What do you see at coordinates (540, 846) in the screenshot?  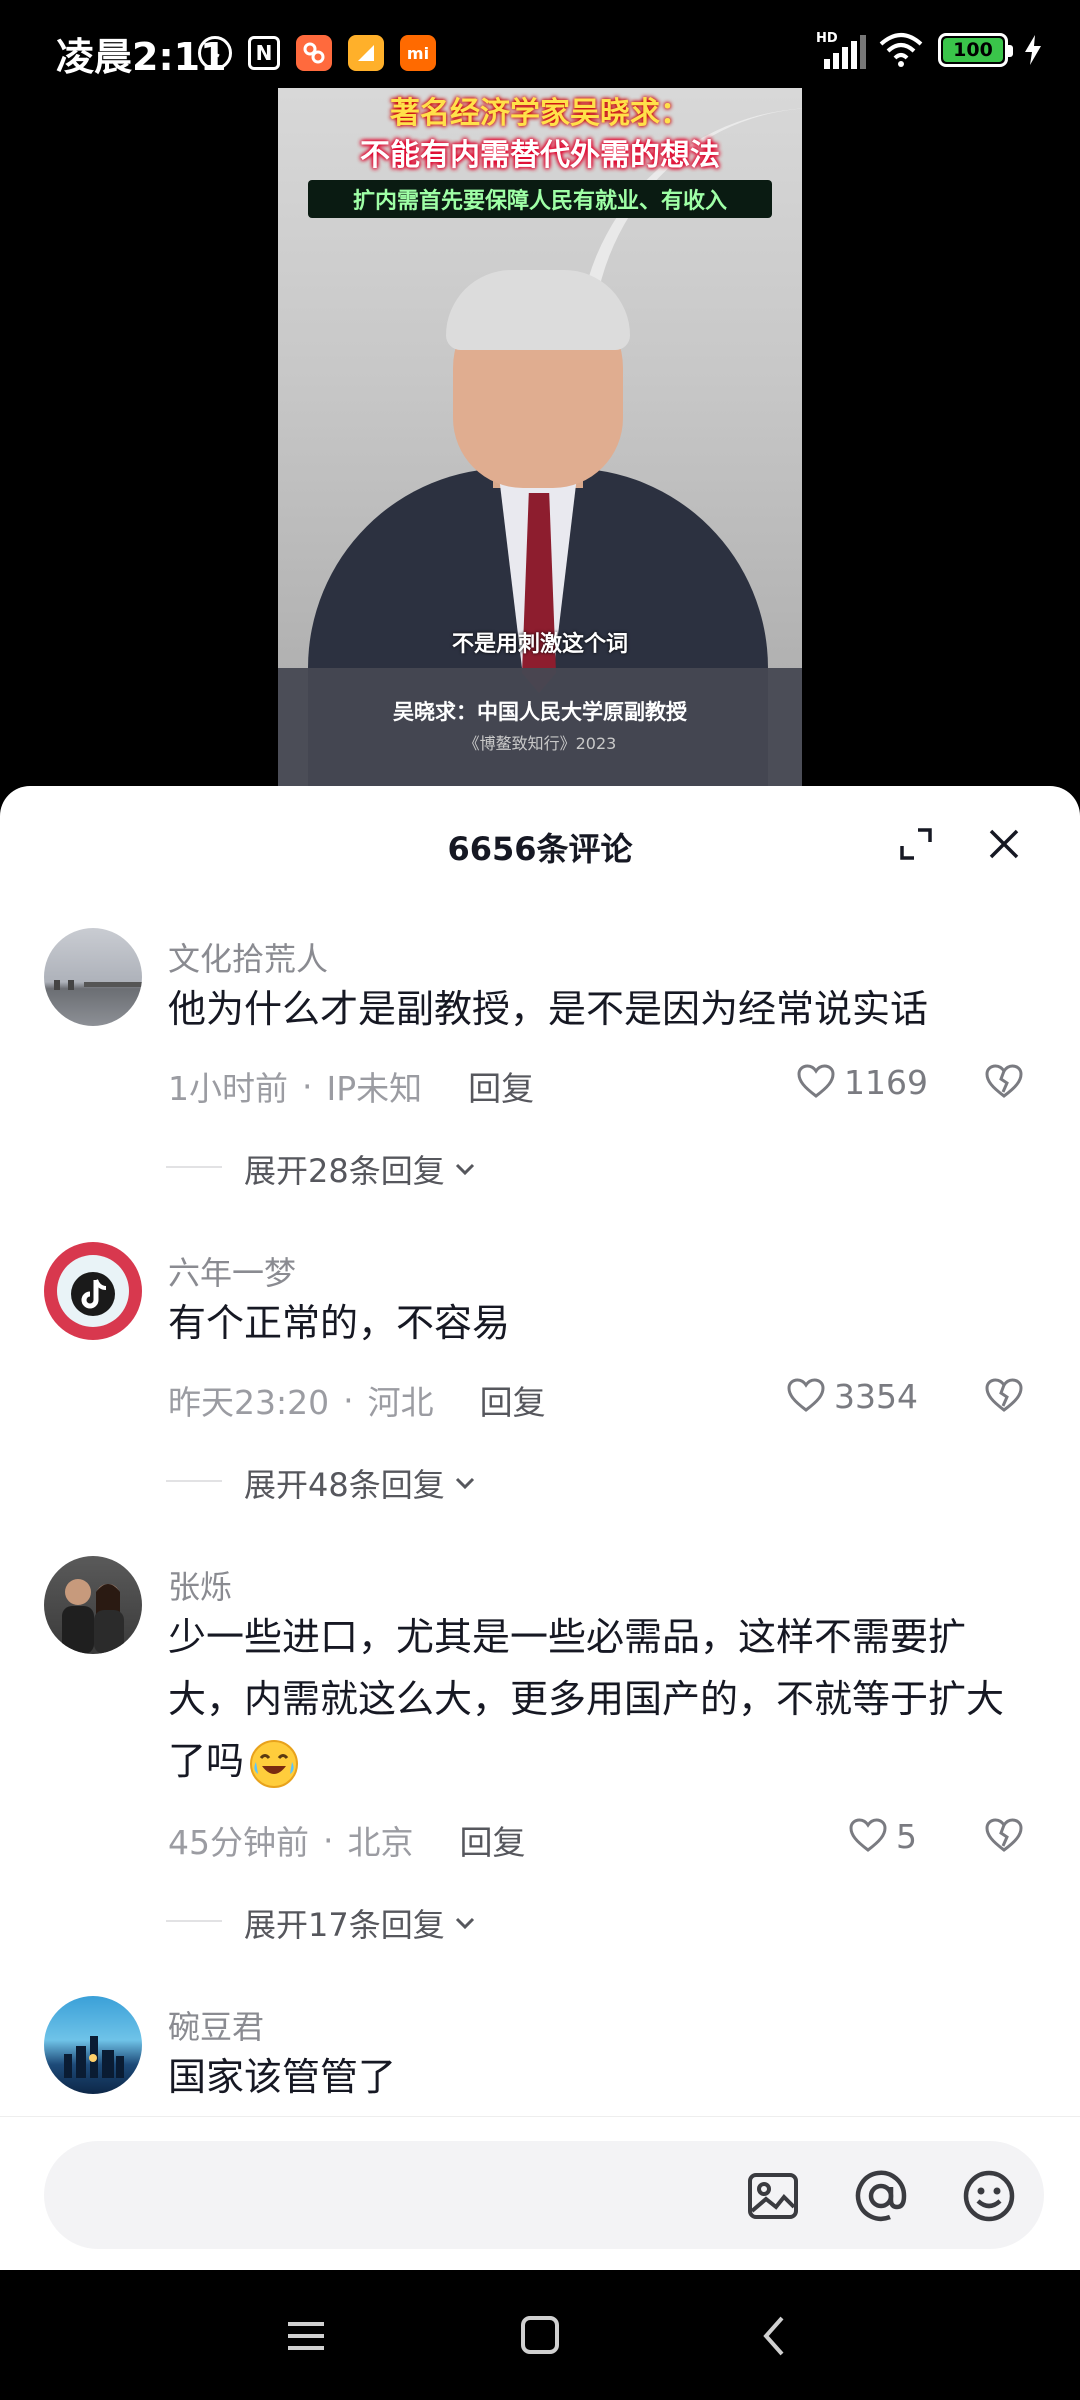 I see `comments-header: 6656条评论` at bounding box center [540, 846].